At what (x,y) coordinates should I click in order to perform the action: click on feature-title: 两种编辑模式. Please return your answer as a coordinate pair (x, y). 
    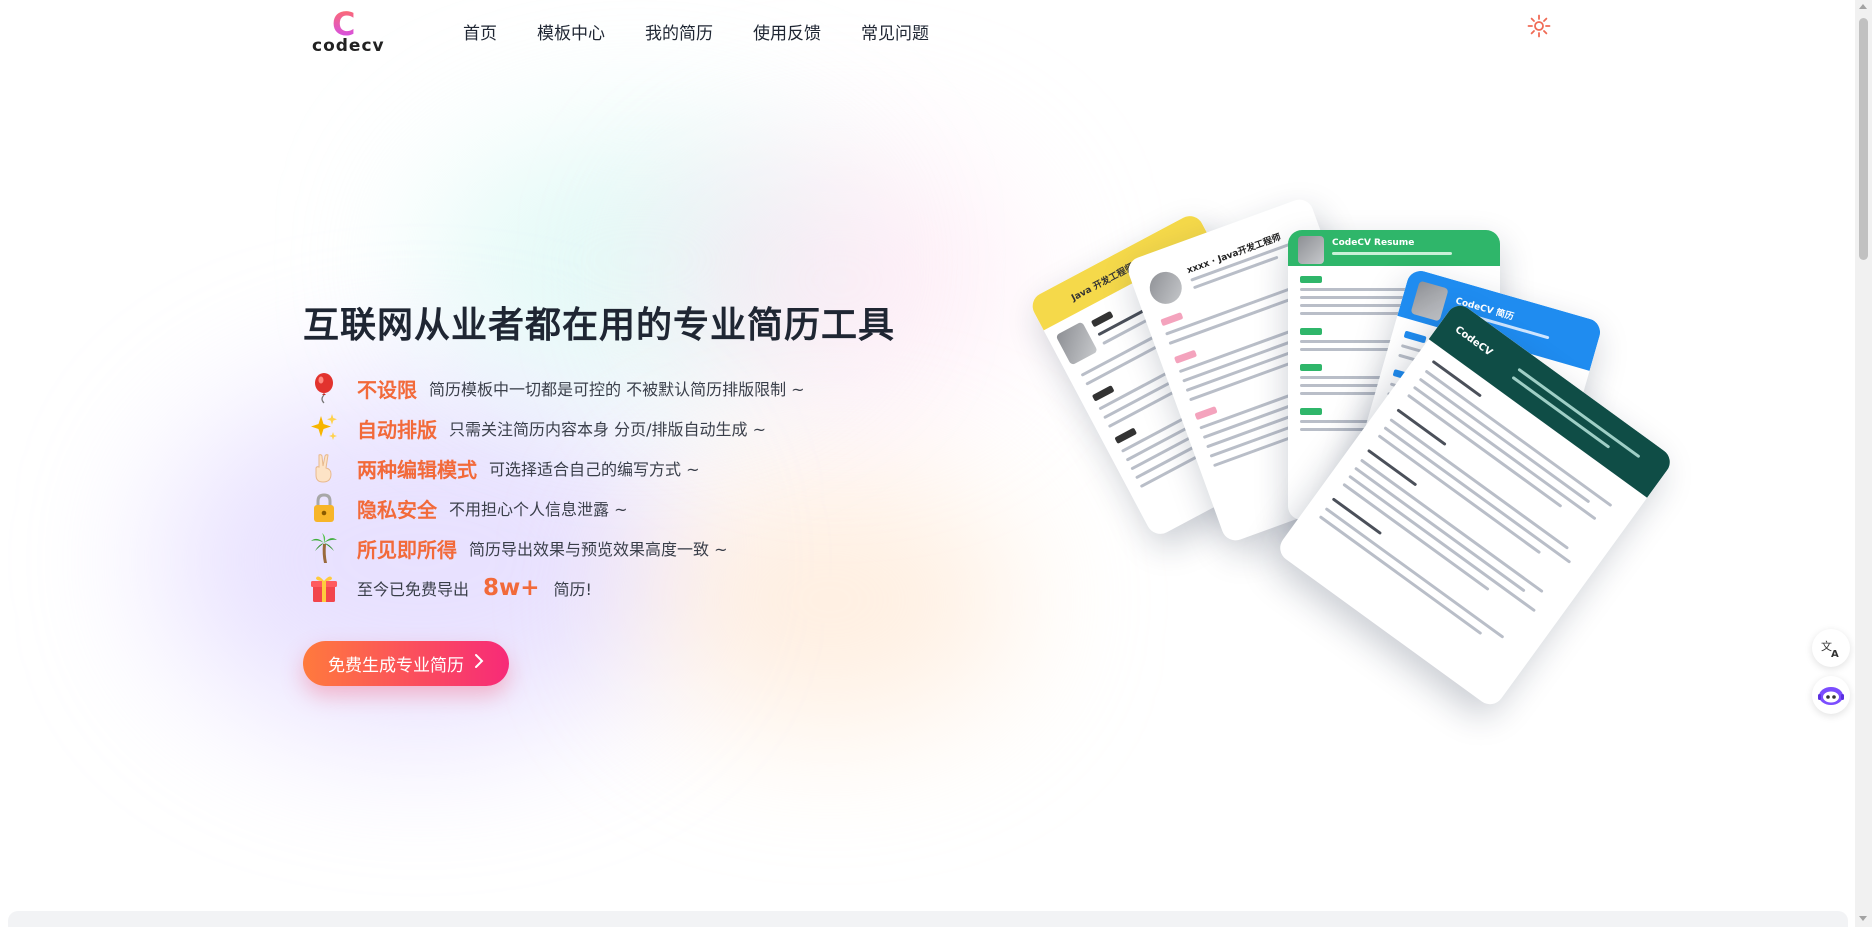
    Looking at the image, I should click on (417, 469).